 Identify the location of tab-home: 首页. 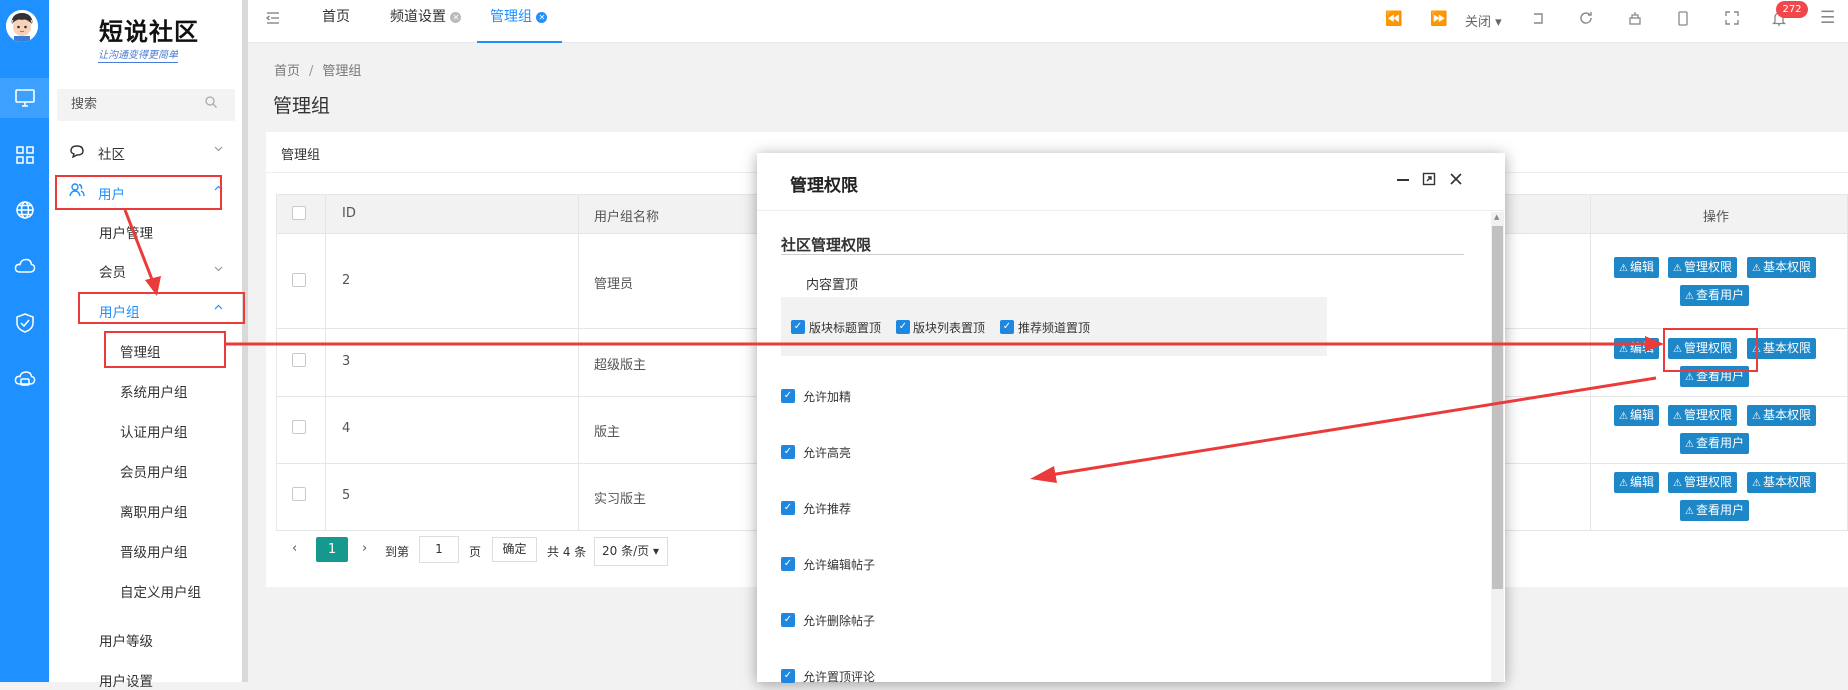
(336, 21).